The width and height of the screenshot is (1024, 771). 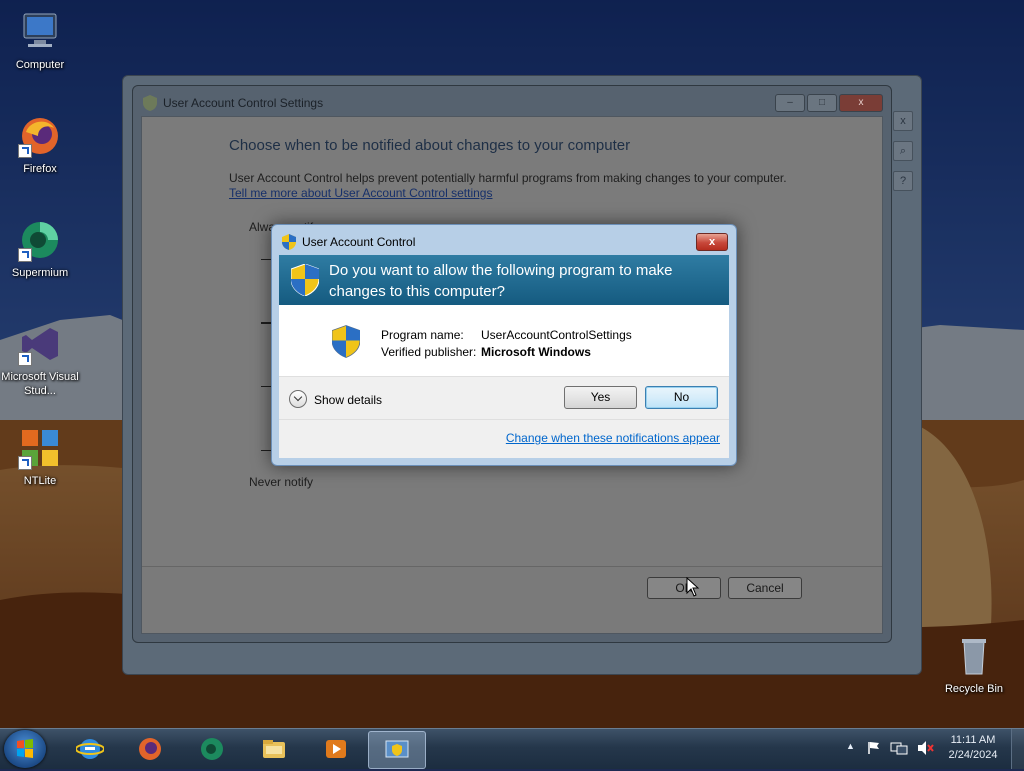 I want to click on media-player-icon, so click(x=336, y=749).